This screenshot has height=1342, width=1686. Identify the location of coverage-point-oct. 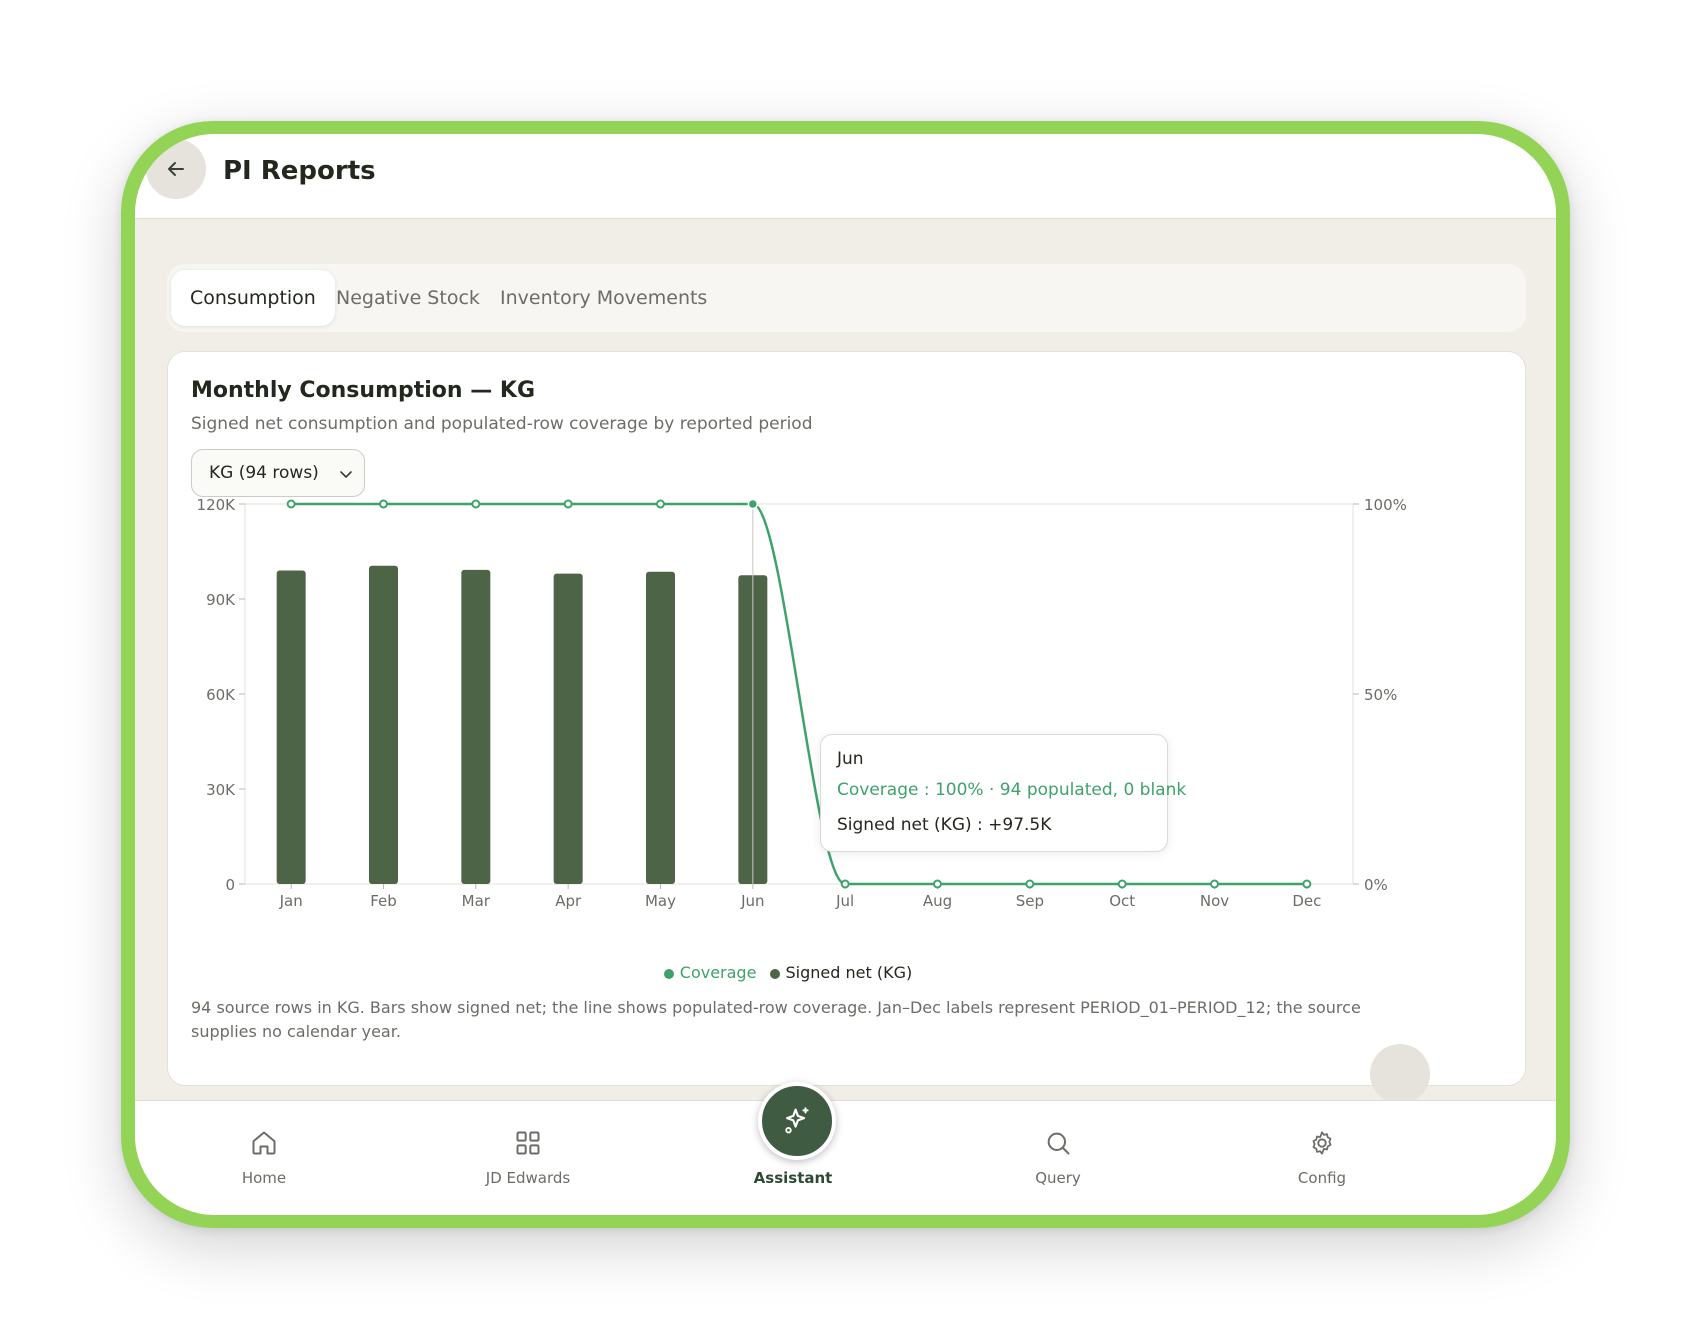
(1122, 884).